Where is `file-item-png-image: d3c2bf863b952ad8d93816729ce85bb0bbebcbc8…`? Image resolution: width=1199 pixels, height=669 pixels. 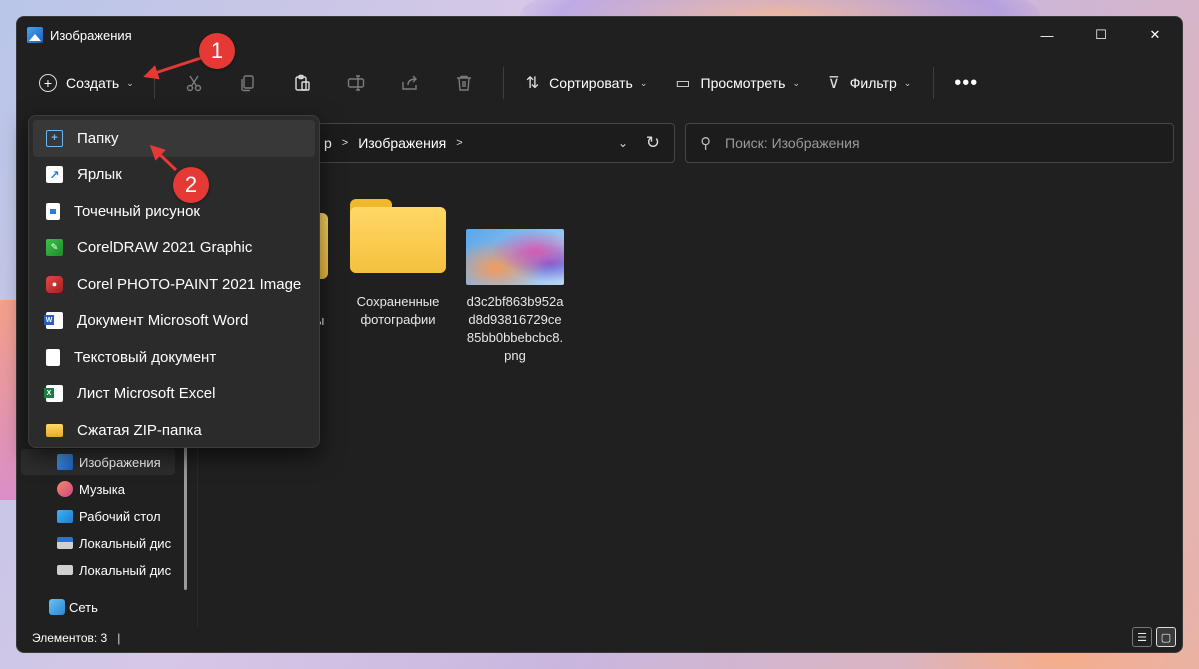
file-item-png-image: d3c2bf863b952ad8d93816729ce85bb0bbebcbc8… is located at coordinates (515, 297).